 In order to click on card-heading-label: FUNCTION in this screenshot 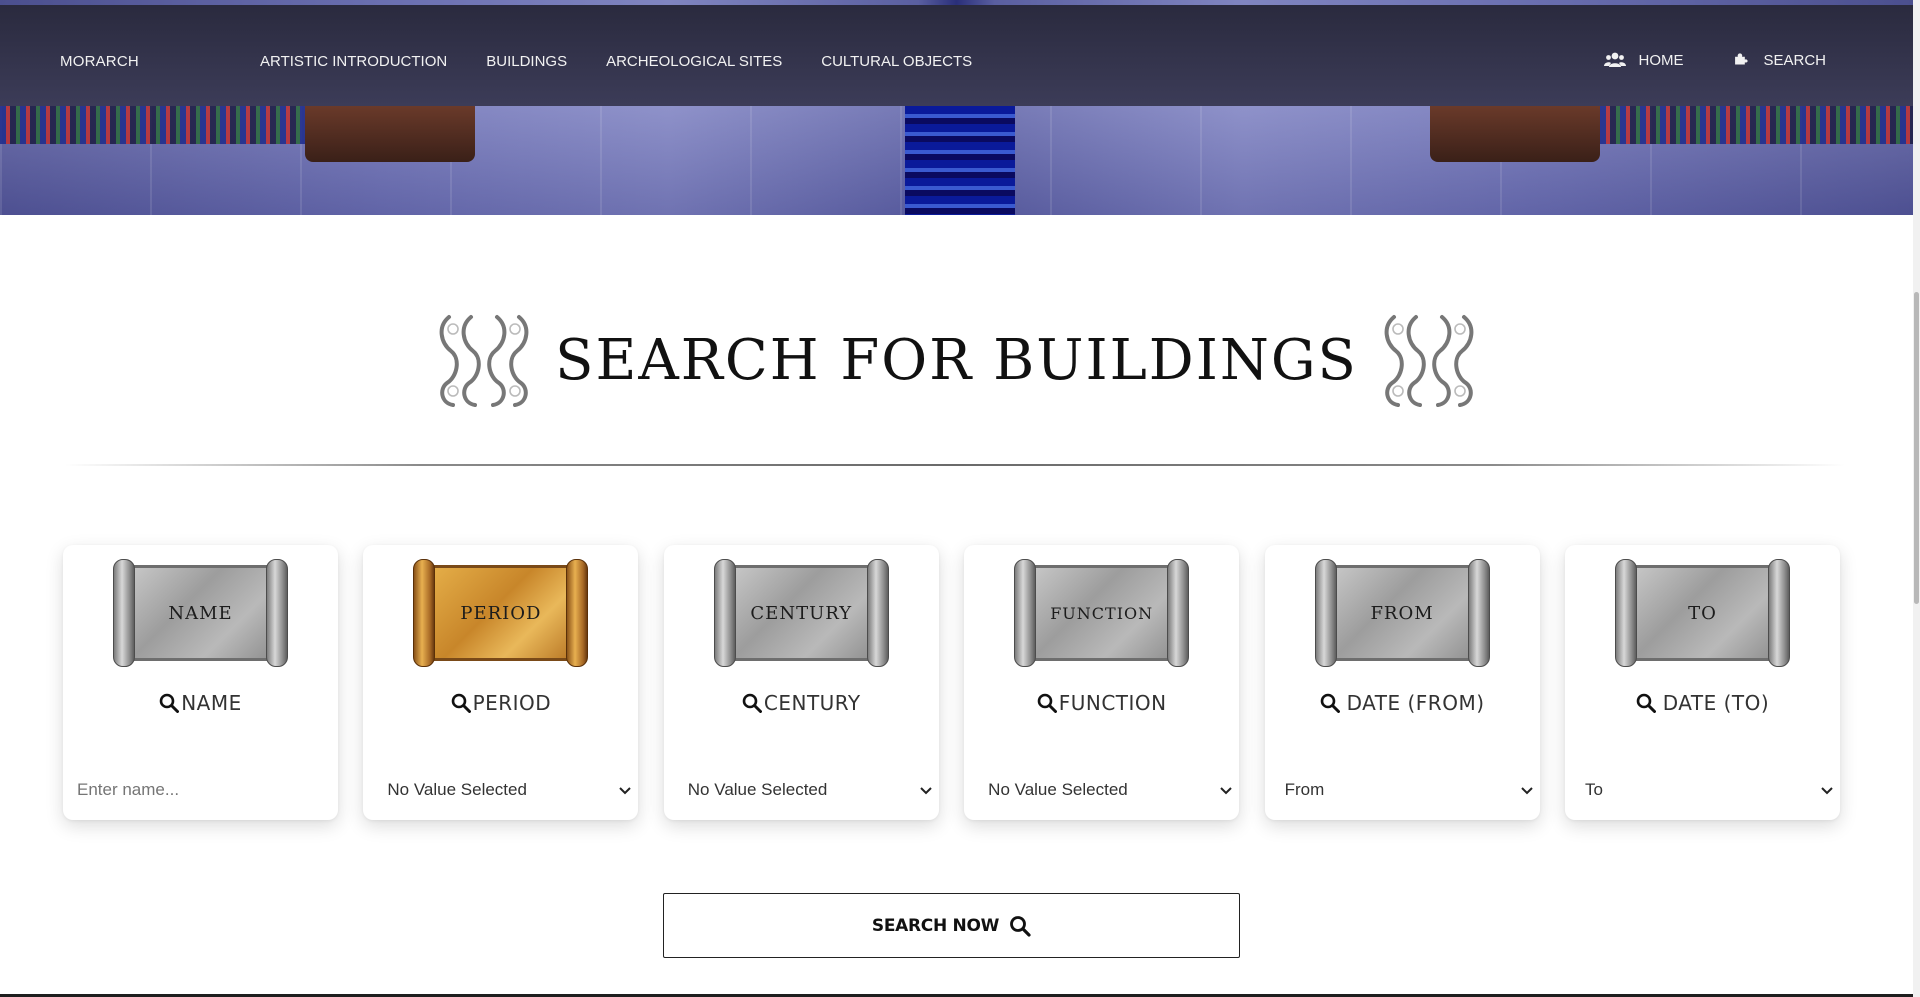, I will do `click(1112, 703)`.